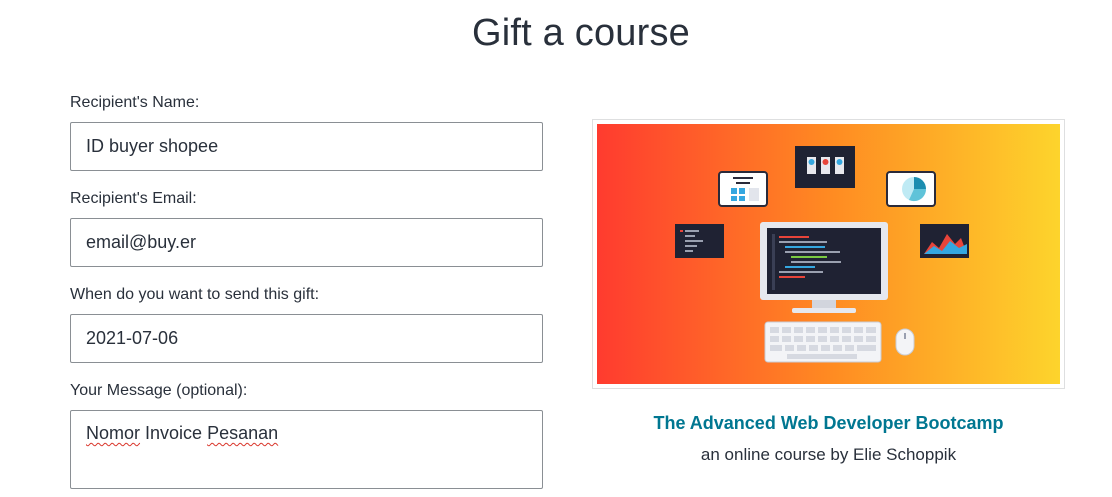  What do you see at coordinates (133, 198) in the screenshot?
I see `recipient-email-label: Recipient's Email:` at bounding box center [133, 198].